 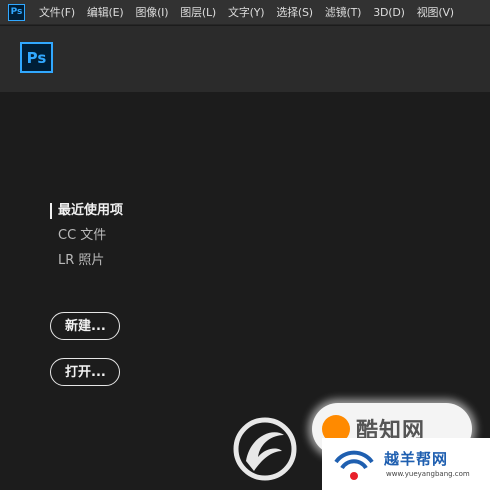 I want to click on menu-view: 视图(V), so click(x=435, y=12).